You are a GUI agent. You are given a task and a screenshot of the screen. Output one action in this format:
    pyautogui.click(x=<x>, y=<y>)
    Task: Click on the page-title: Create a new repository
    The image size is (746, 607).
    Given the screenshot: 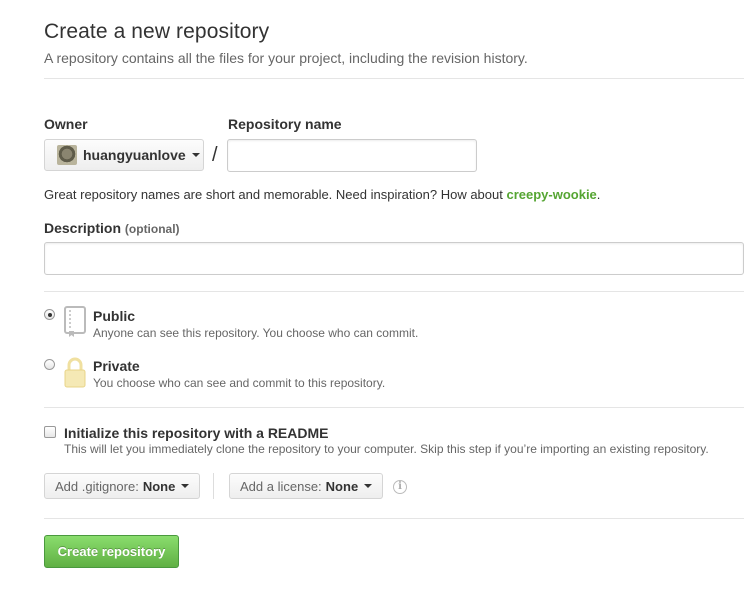 What is the action you would take?
    pyautogui.click(x=157, y=31)
    